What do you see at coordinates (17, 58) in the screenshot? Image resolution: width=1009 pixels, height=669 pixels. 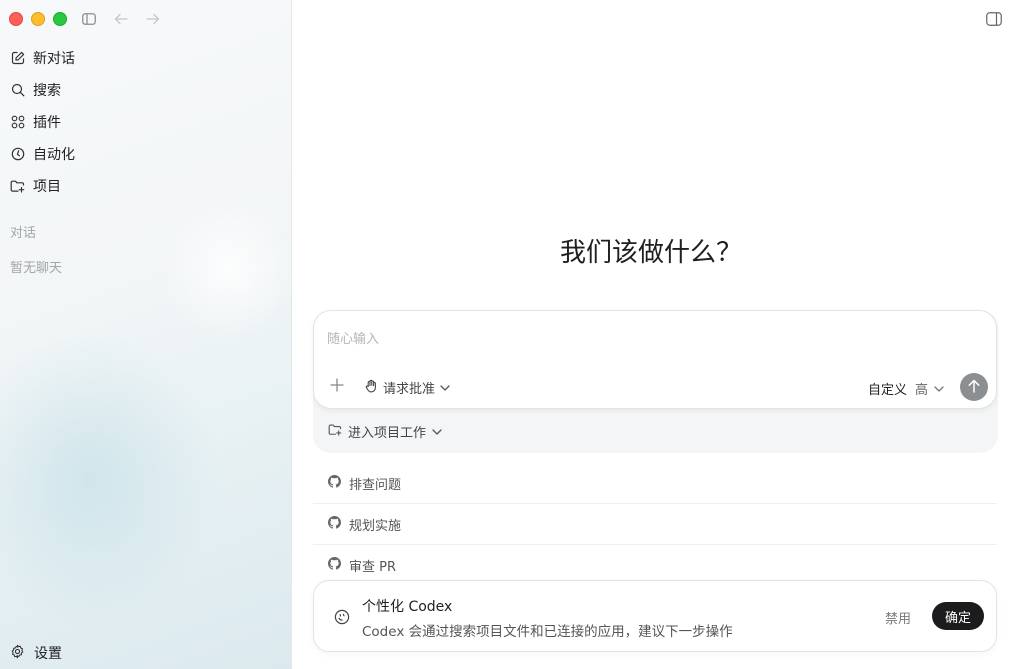 I see `edit-icon` at bounding box center [17, 58].